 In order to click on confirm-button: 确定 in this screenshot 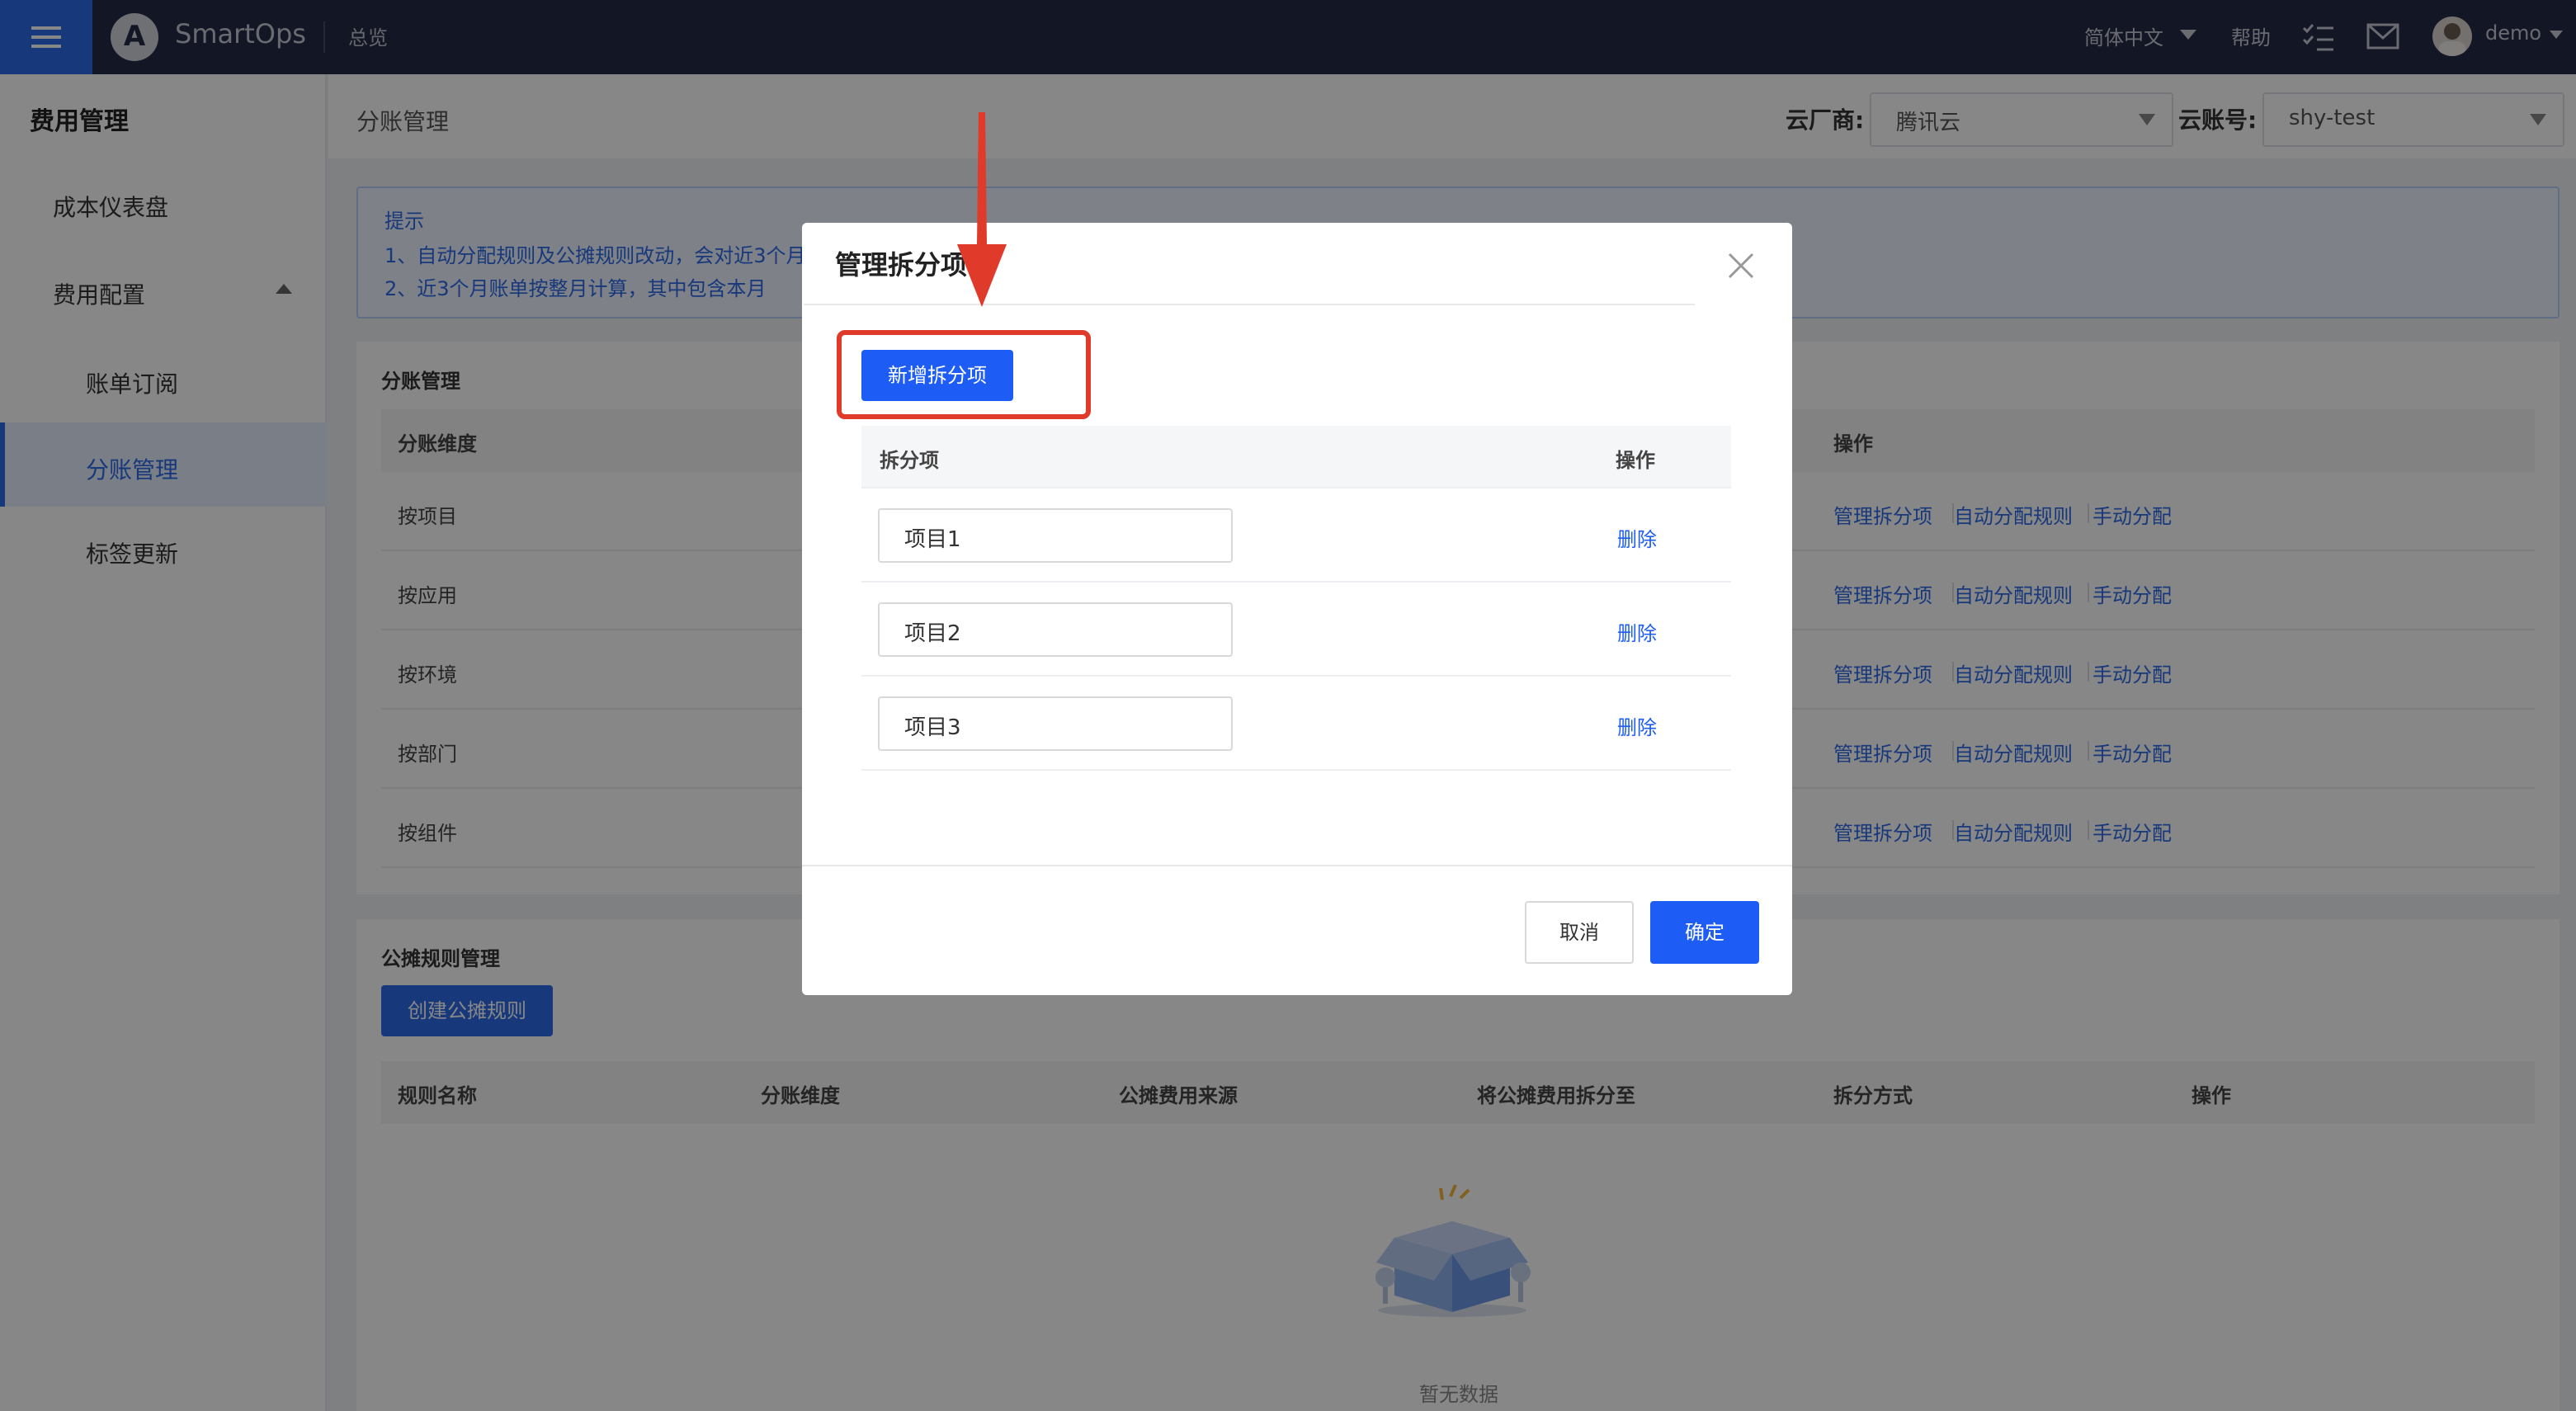, I will do `click(1704, 932)`.